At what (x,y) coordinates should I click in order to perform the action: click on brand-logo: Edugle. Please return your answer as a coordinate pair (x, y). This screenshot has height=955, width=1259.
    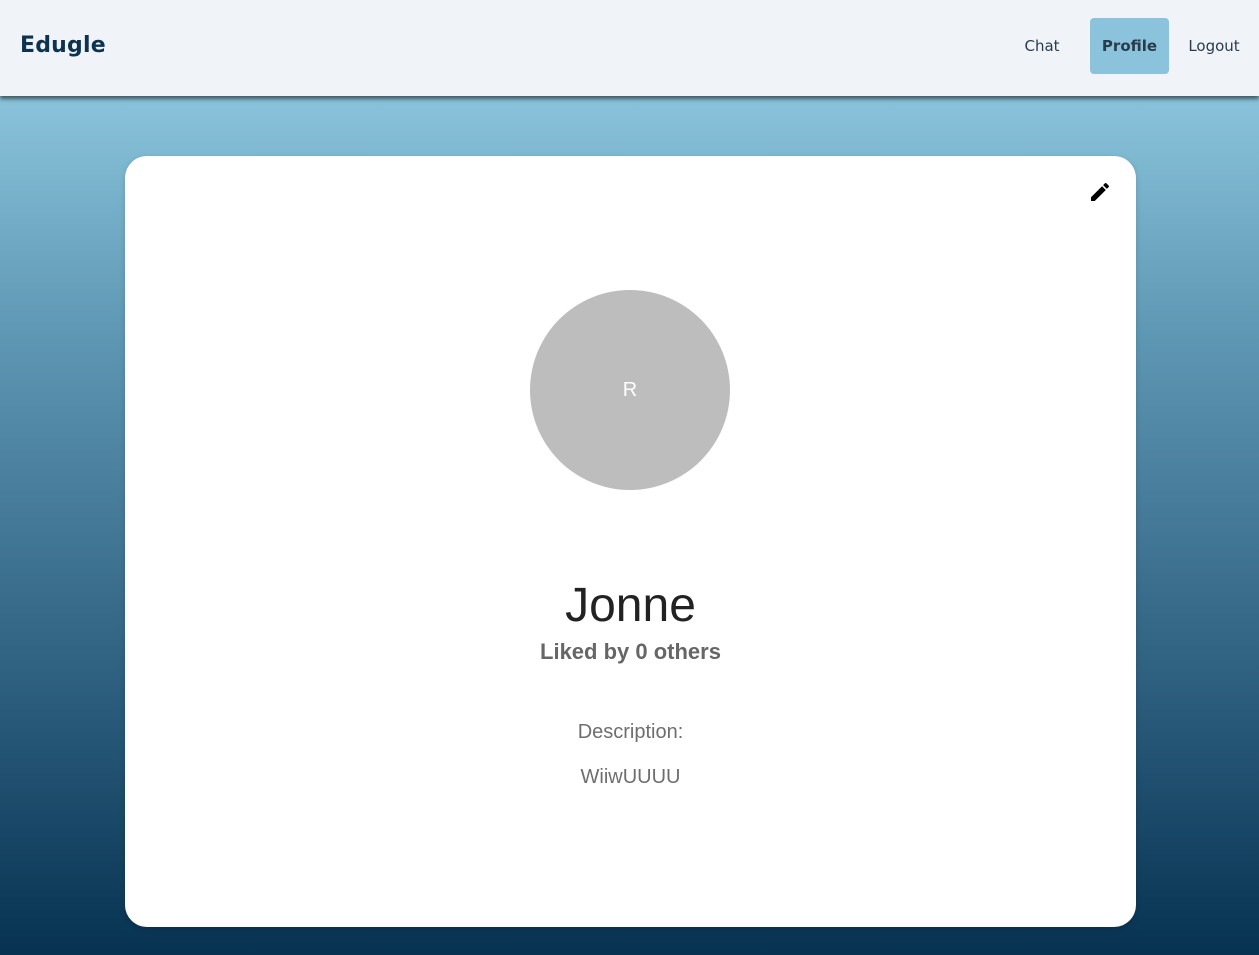
    Looking at the image, I should click on (63, 45).